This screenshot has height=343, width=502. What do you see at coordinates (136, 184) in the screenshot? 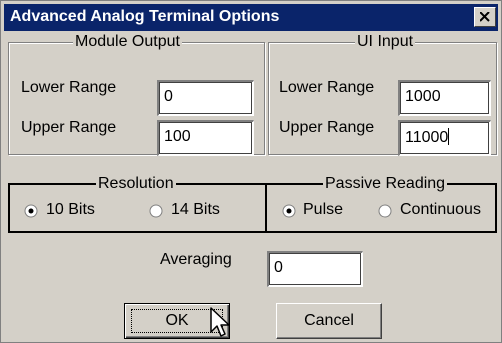
I see `resolution-legend: Resolution` at bounding box center [136, 184].